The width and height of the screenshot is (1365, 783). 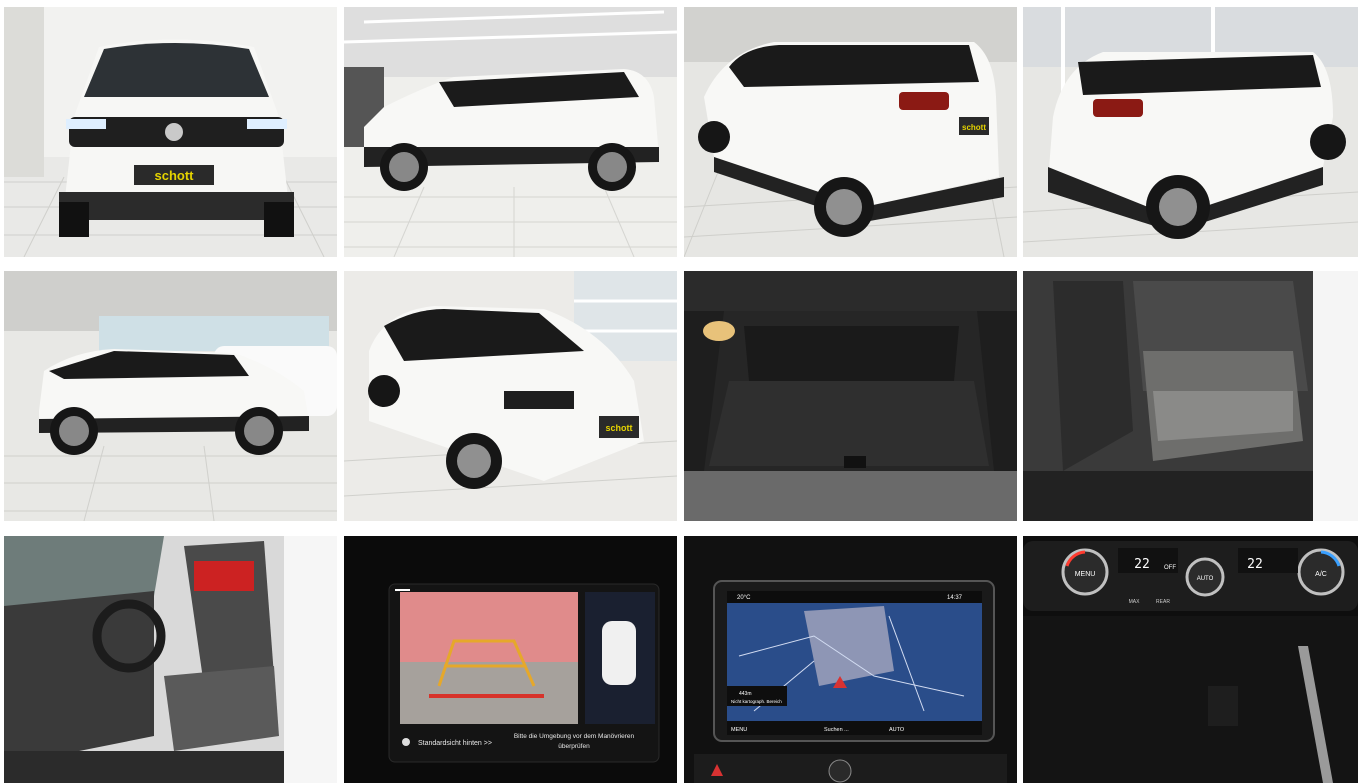 What do you see at coordinates (739, 730) in the screenshot?
I see `nav-menu-button: MENU` at bounding box center [739, 730].